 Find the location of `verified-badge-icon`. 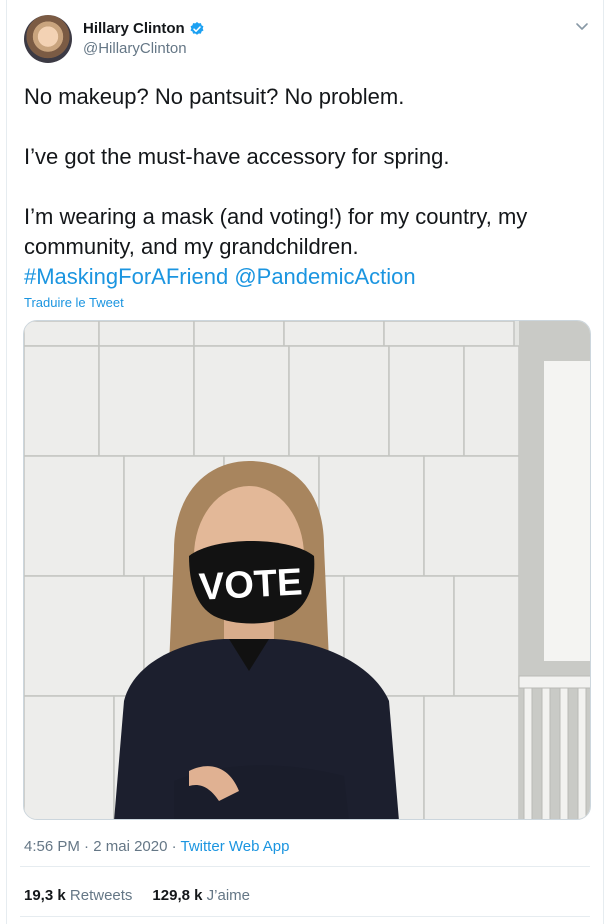

verified-badge-icon is located at coordinates (197, 29).